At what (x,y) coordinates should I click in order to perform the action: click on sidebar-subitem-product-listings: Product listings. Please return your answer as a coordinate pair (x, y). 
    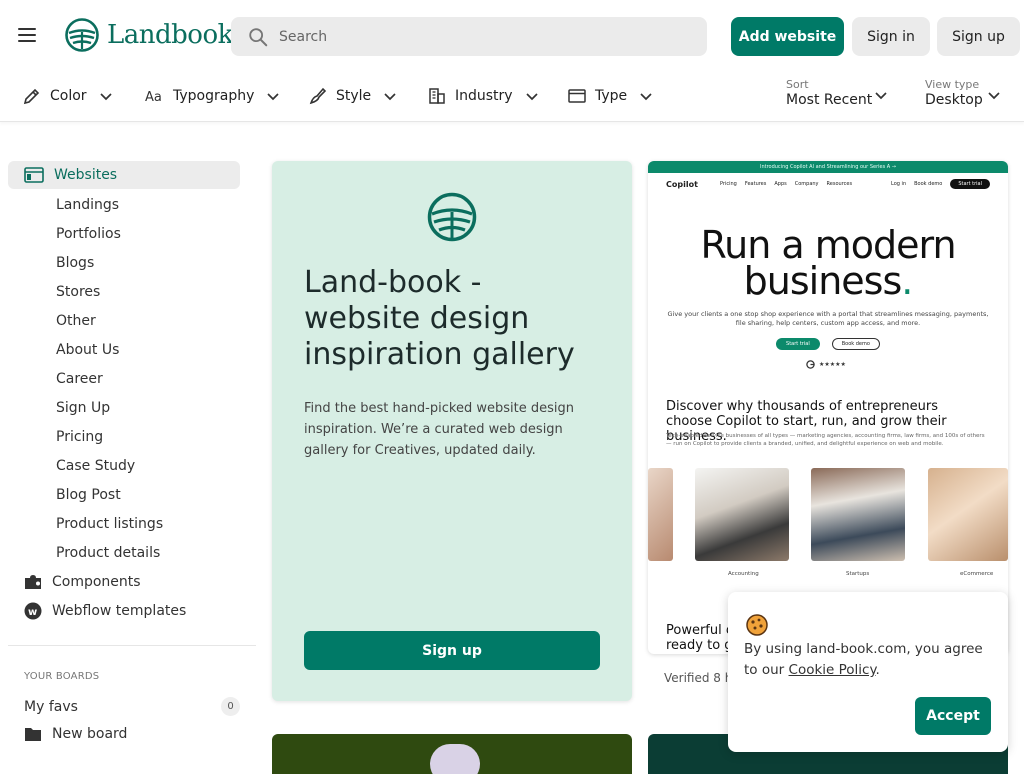
    Looking at the image, I should click on (109, 524).